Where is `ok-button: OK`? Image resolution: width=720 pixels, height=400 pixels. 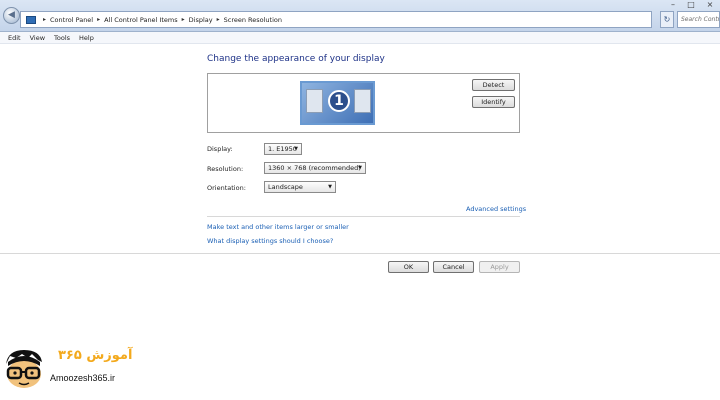 ok-button: OK is located at coordinates (408, 267).